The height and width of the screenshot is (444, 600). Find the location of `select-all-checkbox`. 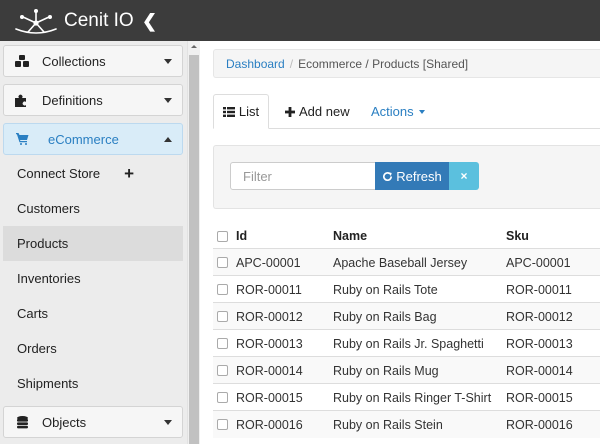

select-all-checkbox is located at coordinates (222, 236).